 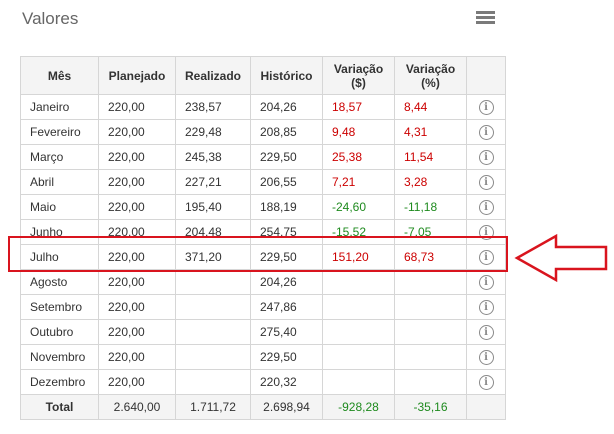 I want to click on highlight-box, so click(x=258, y=254).